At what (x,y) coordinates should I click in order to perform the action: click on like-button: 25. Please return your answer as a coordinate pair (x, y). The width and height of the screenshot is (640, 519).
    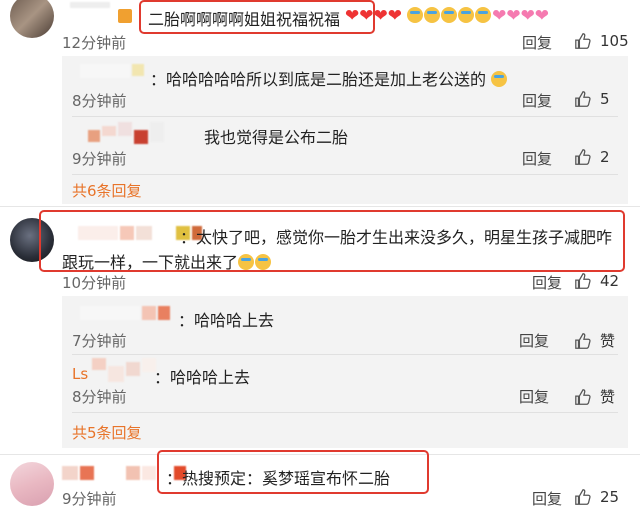
    Looking at the image, I should click on (596, 497).